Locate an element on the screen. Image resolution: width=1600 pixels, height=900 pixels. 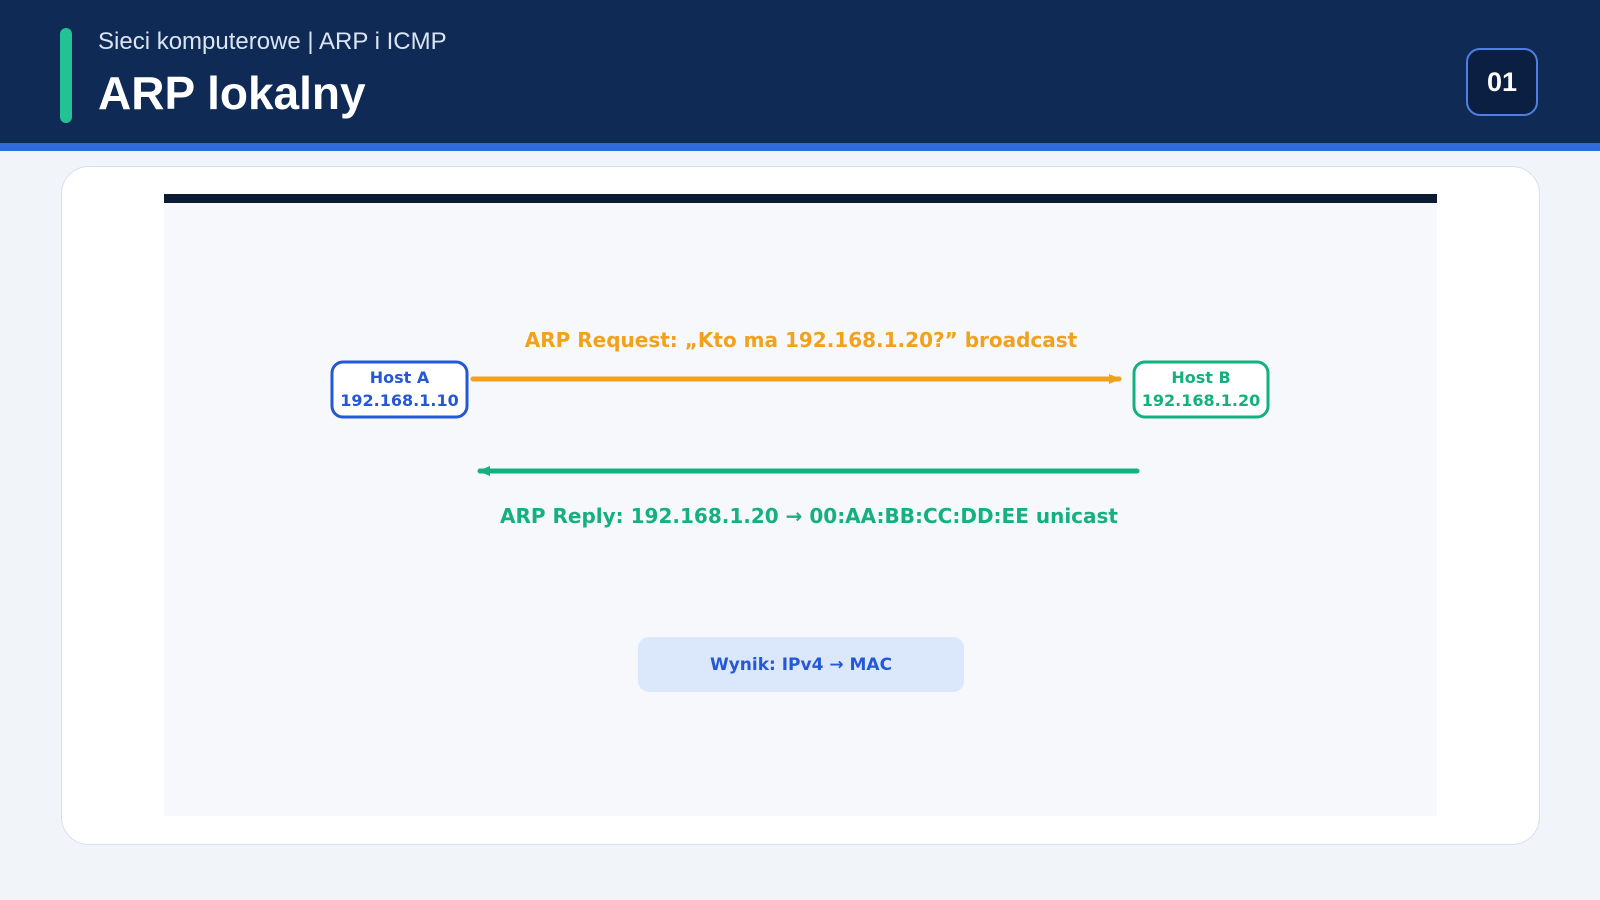
host-b-node: Host B 192.168.1.20 is located at coordinates (1201, 389).